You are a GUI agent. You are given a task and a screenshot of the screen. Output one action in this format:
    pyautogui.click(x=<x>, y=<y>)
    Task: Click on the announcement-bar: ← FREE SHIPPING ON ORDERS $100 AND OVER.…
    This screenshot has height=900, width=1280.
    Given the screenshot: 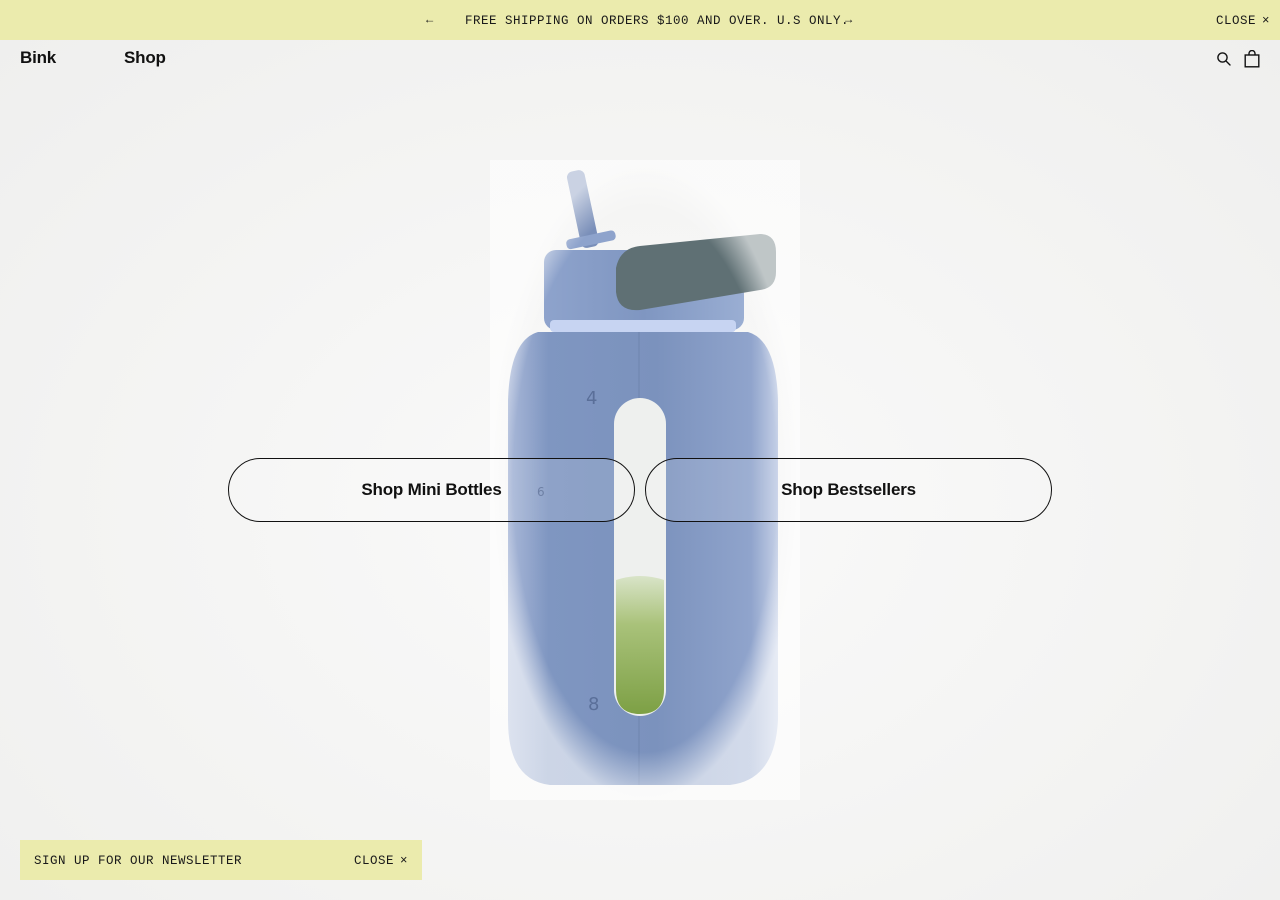 What is the action you would take?
    pyautogui.click(x=640, y=20)
    